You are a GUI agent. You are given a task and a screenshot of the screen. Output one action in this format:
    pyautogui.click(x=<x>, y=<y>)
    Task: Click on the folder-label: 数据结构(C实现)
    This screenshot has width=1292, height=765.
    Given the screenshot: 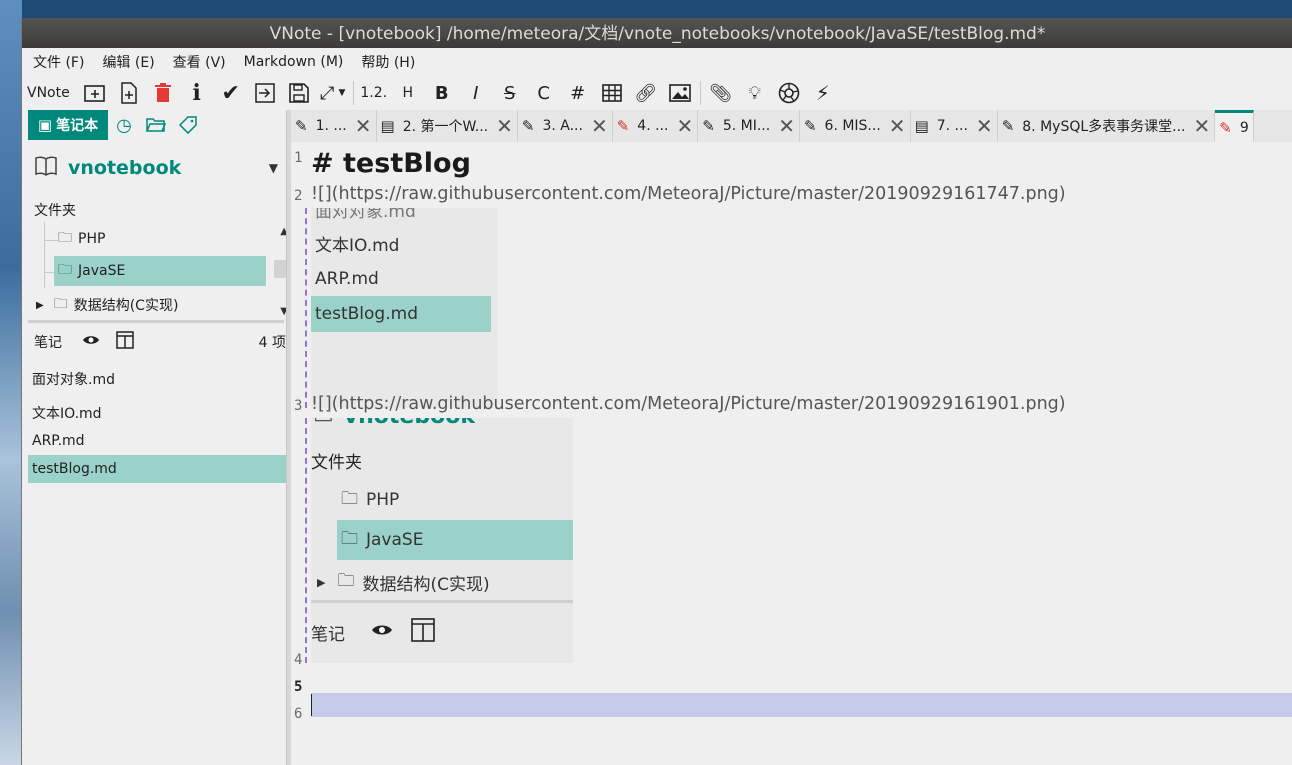 What is the action you would take?
    pyautogui.click(x=126, y=306)
    